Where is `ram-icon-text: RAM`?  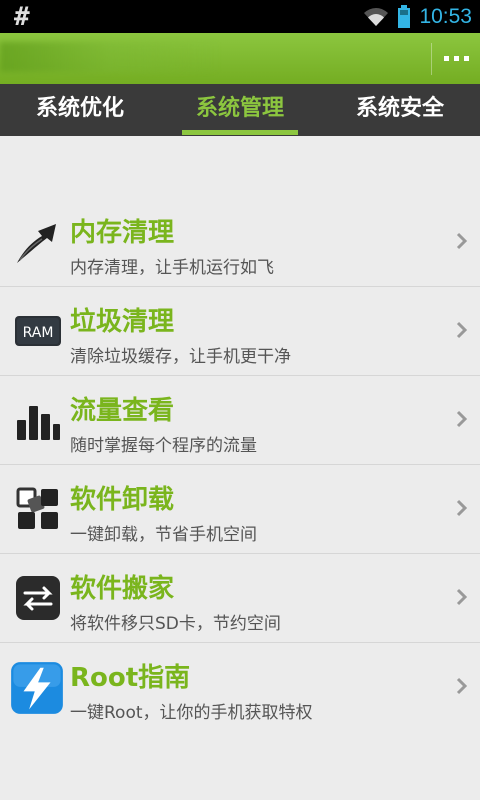
ram-icon-text: RAM is located at coordinates (38, 333).